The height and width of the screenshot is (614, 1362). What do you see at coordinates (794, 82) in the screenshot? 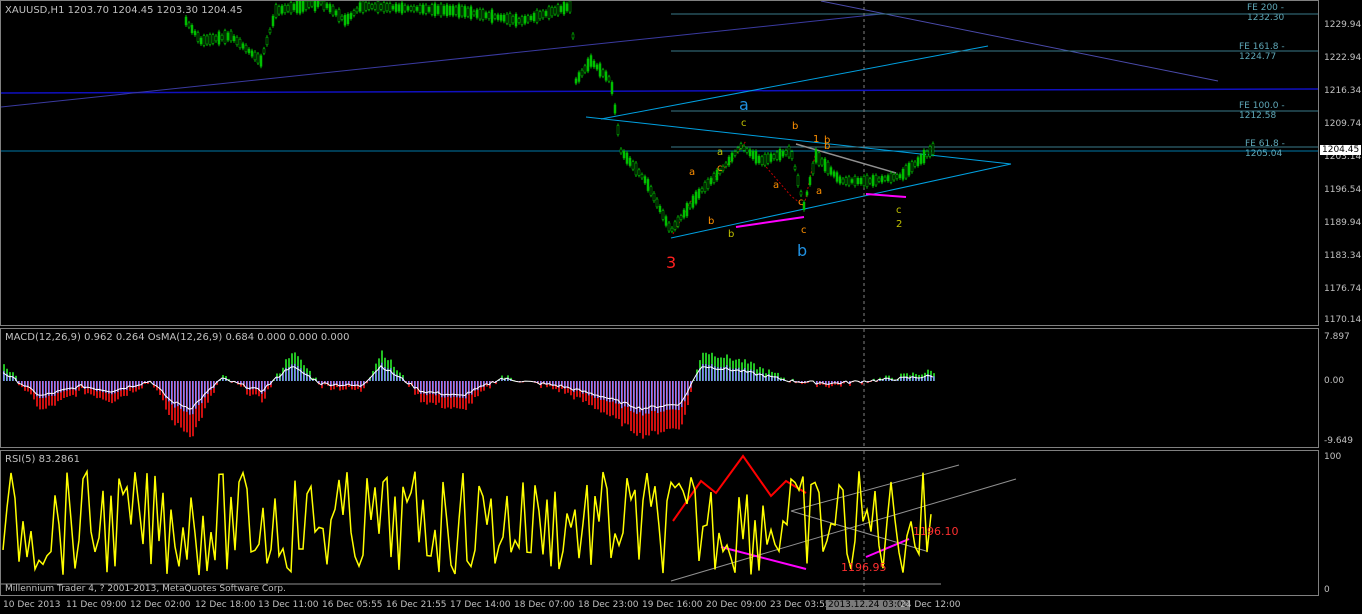
I see `channel-upper-line` at bounding box center [794, 82].